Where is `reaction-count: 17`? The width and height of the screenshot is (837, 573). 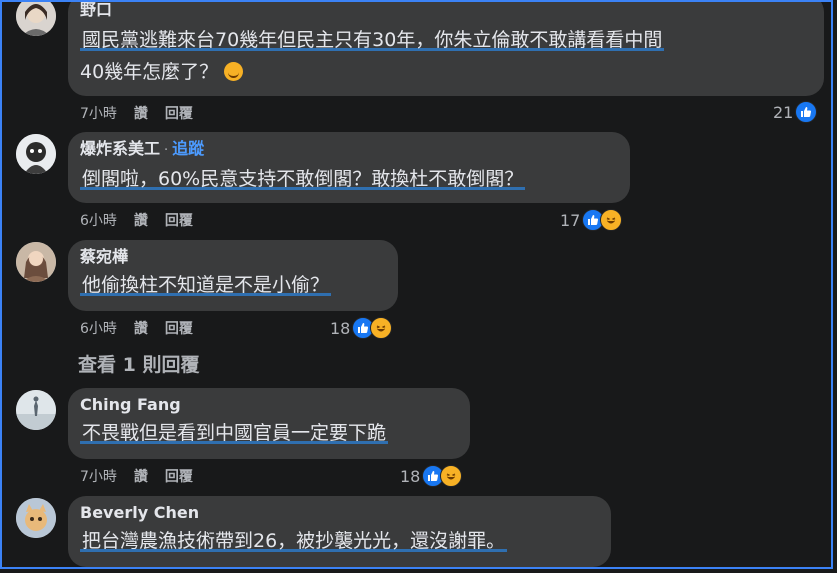
reaction-count: 17 is located at coordinates (570, 220).